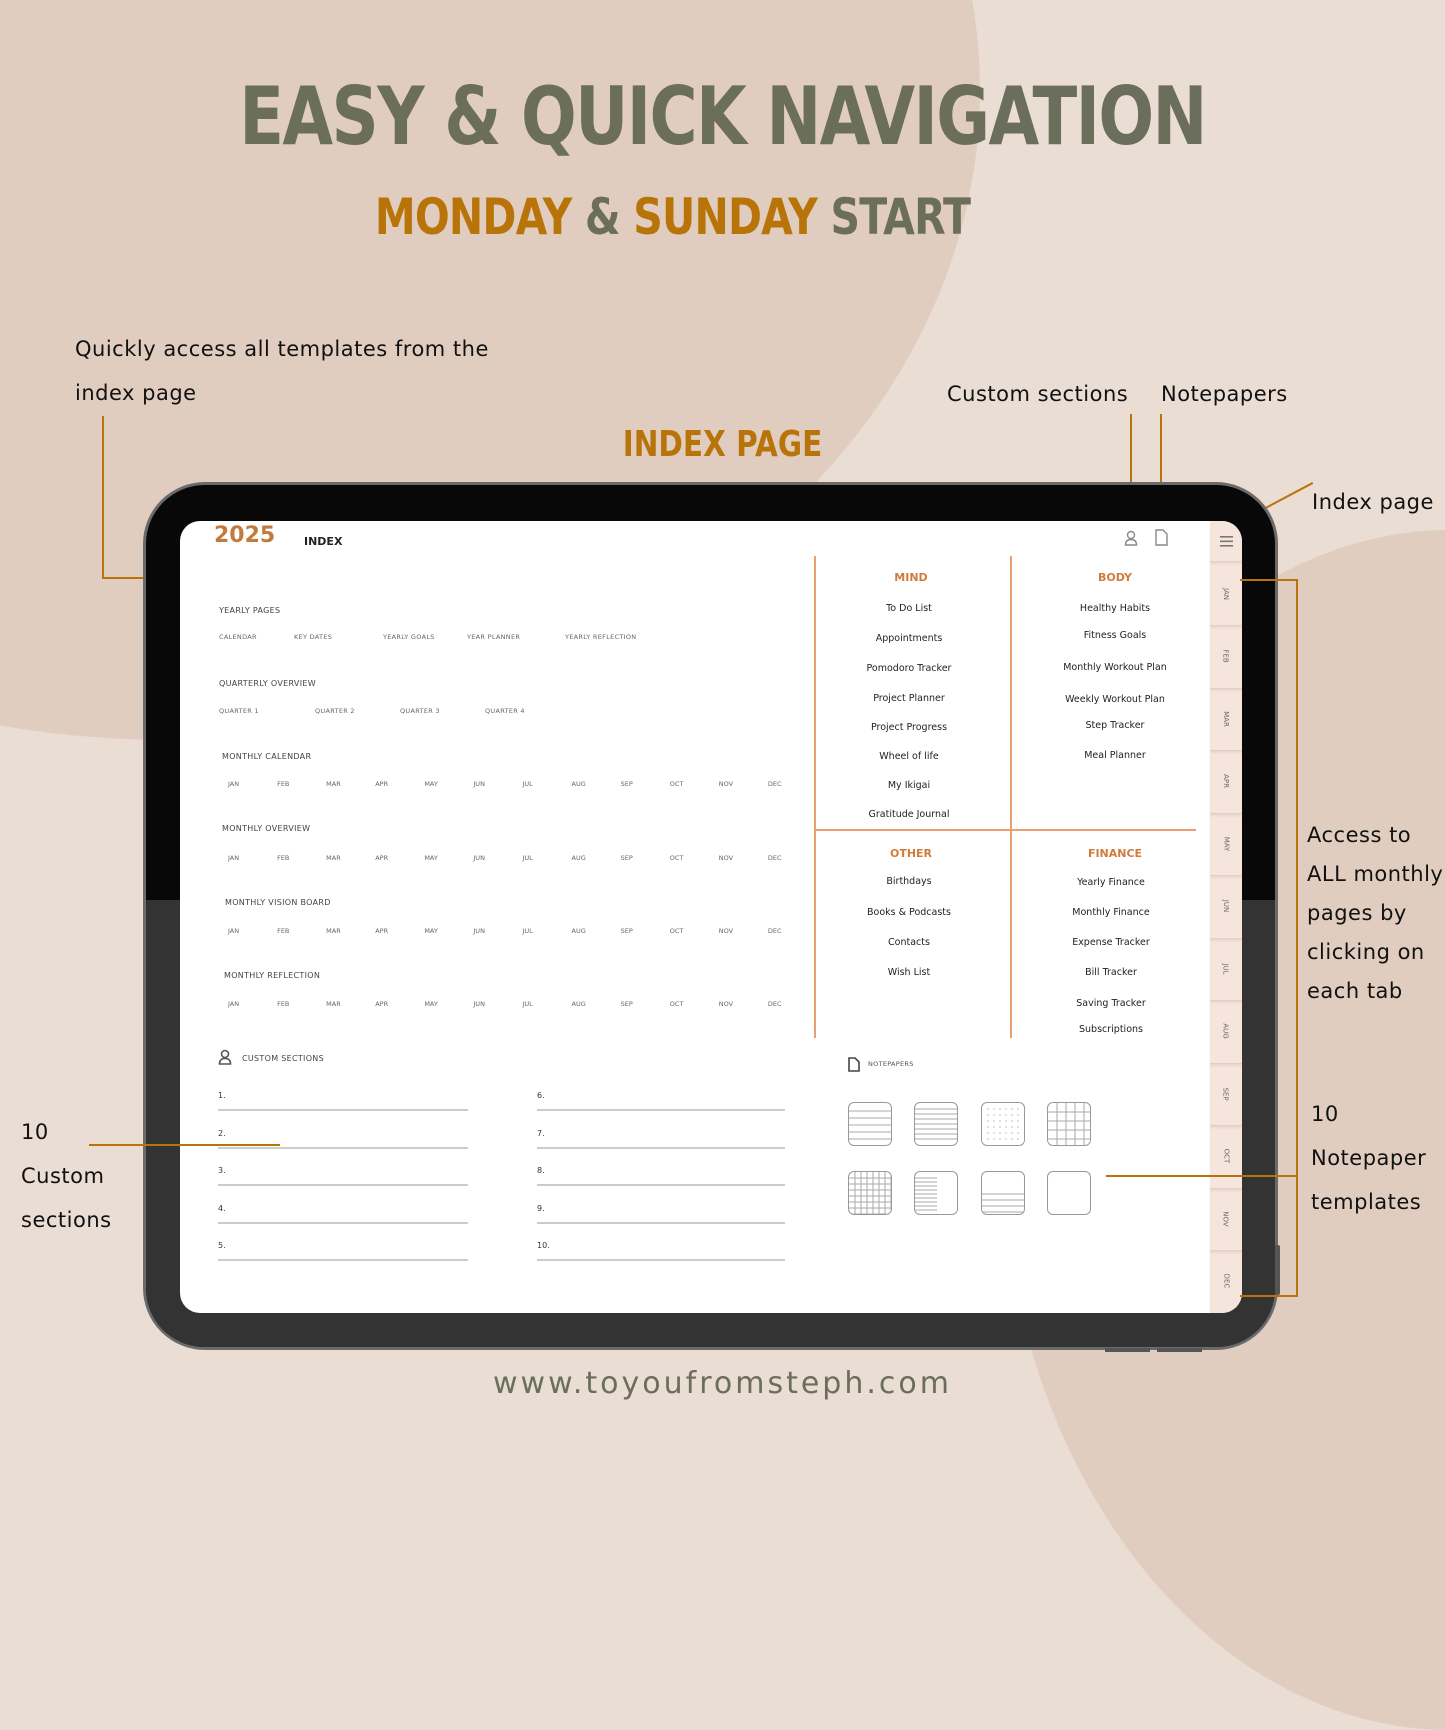 This screenshot has height=1730, width=1445. Describe the element at coordinates (343, 1172) in the screenshot. I see `custom-section-row: 3.` at that location.